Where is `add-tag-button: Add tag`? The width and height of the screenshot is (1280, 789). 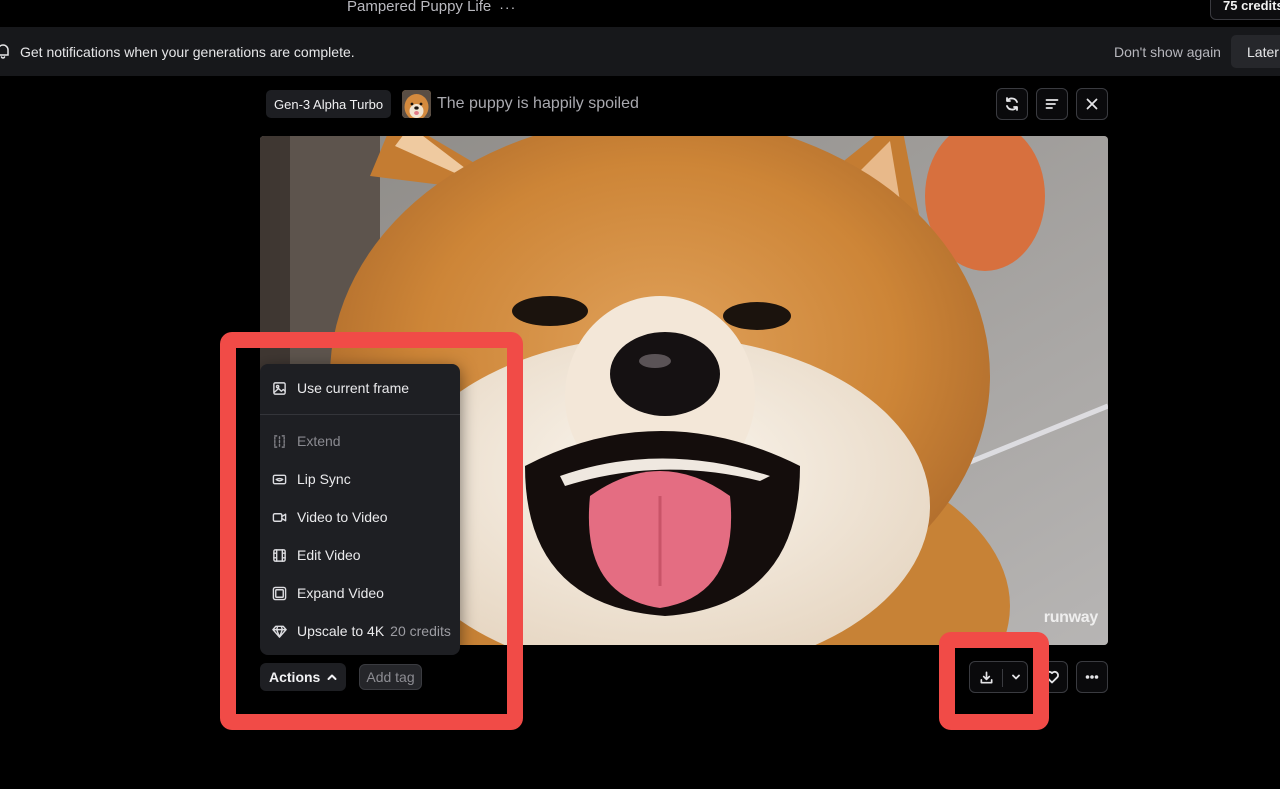
add-tag-button: Add tag is located at coordinates (390, 677).